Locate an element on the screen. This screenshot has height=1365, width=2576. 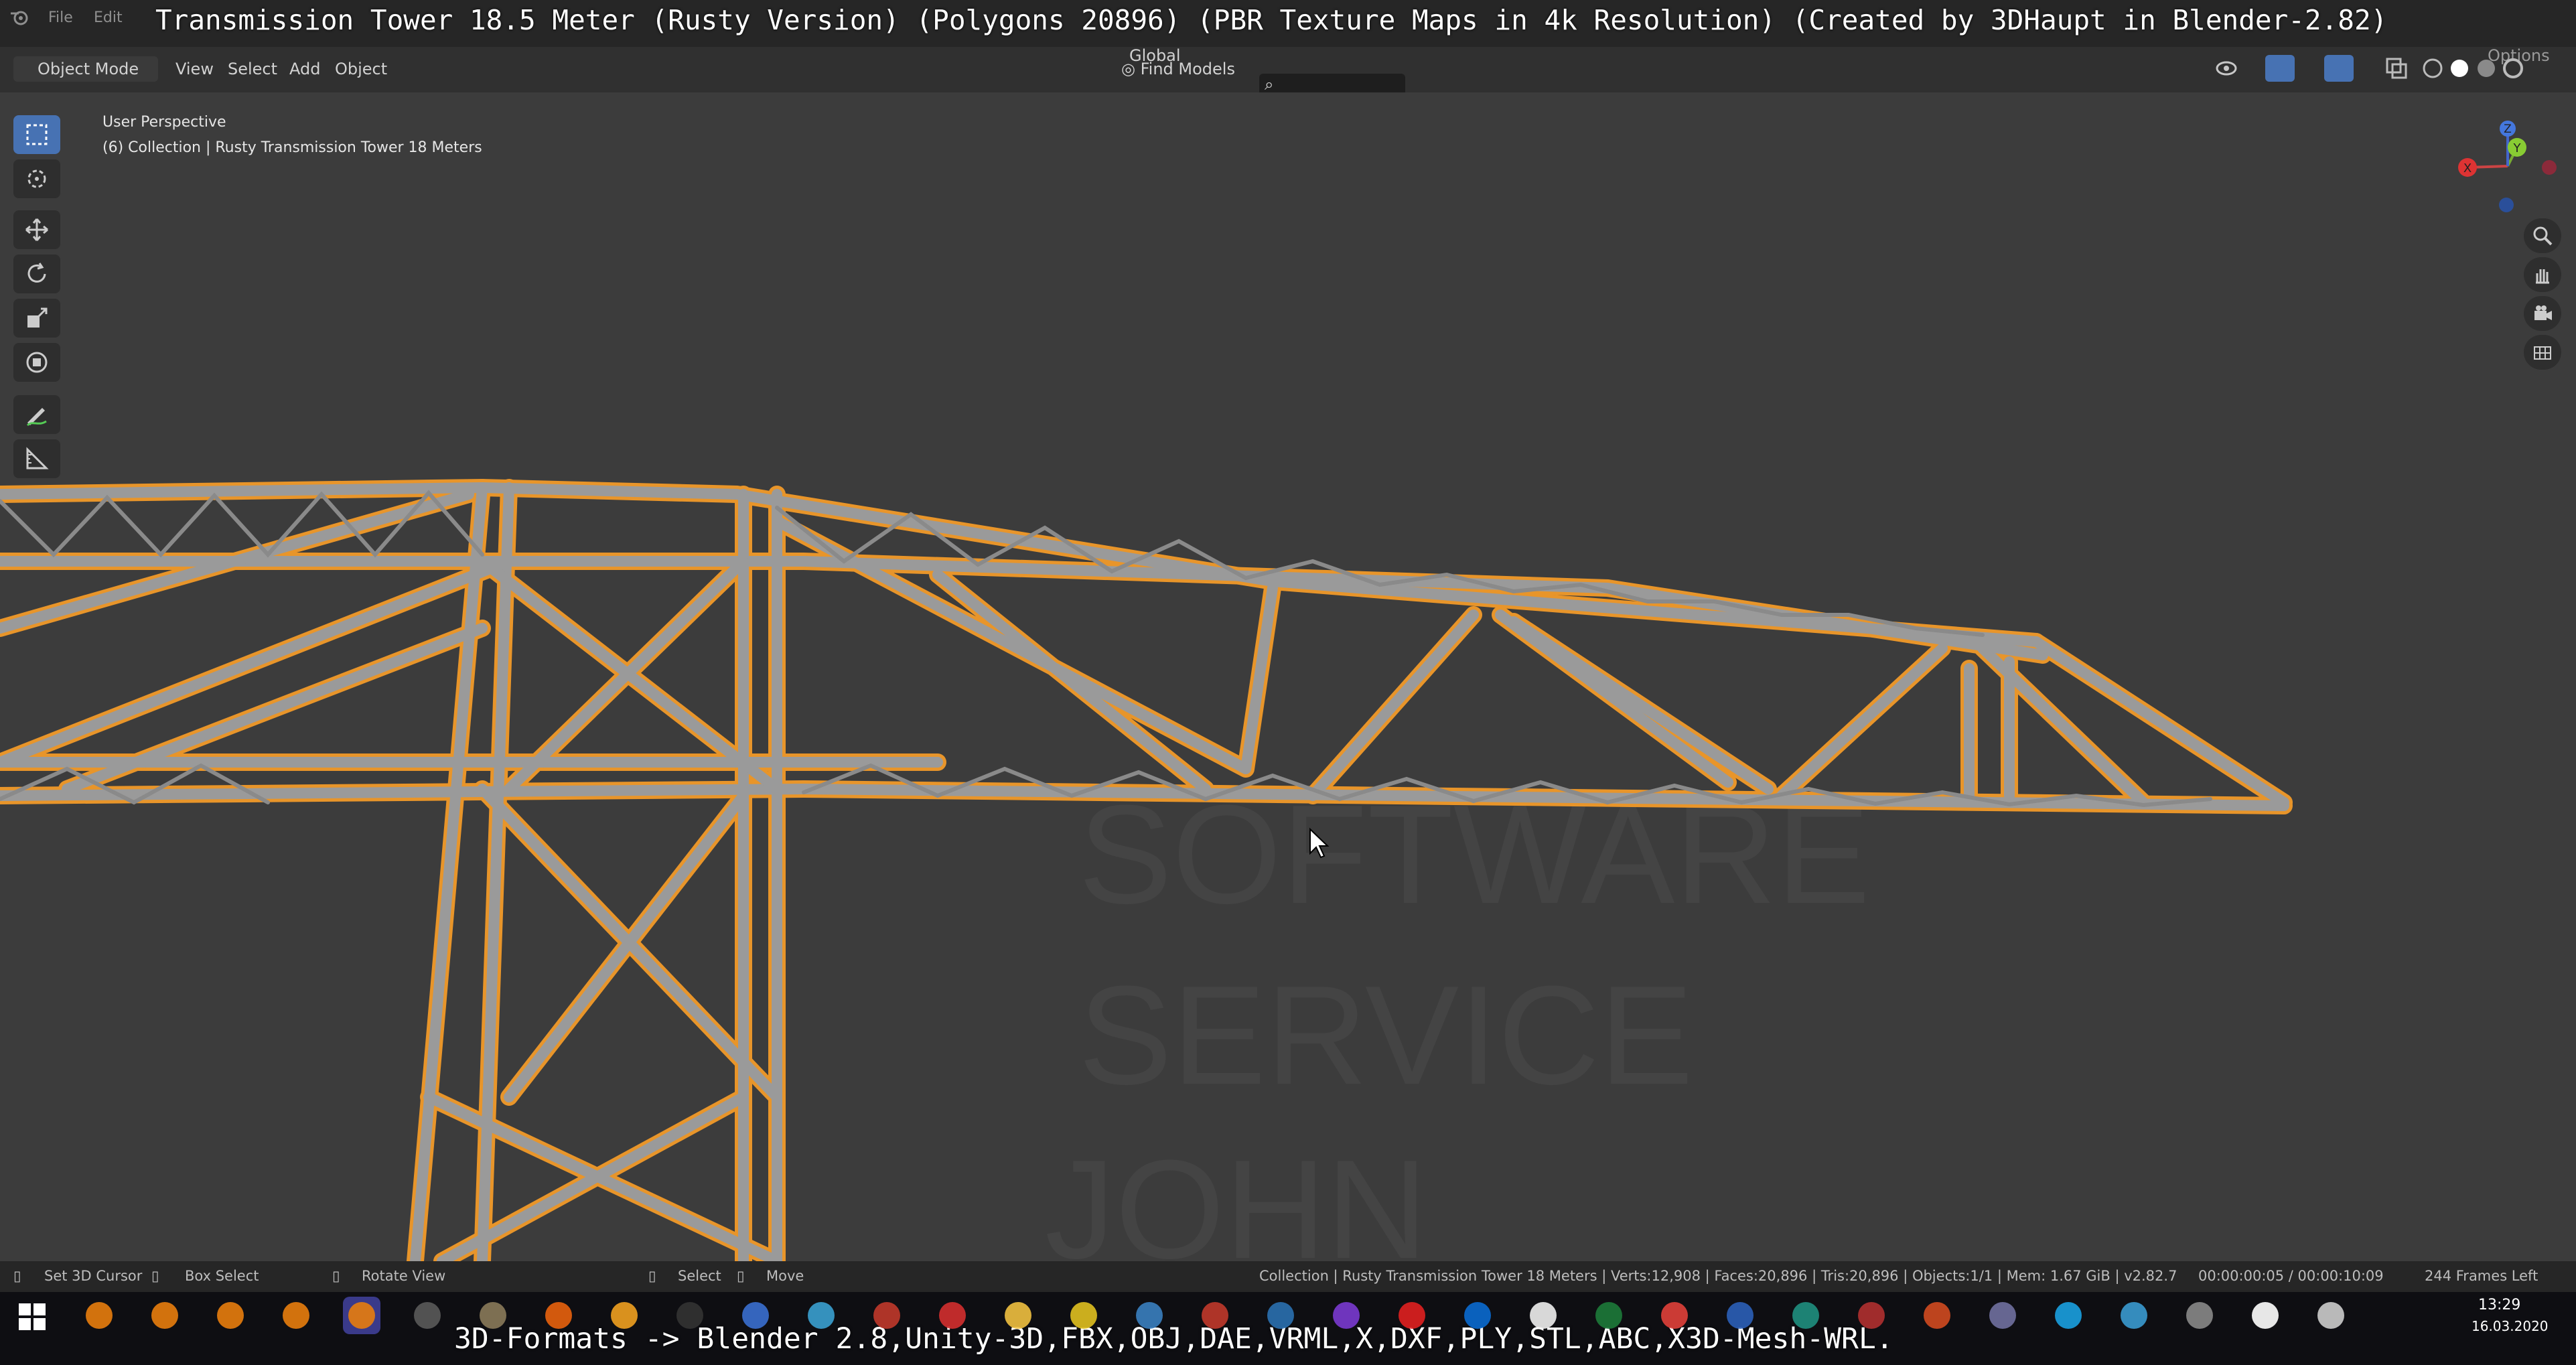
file-icon is located at coordinates (1280, 1315).